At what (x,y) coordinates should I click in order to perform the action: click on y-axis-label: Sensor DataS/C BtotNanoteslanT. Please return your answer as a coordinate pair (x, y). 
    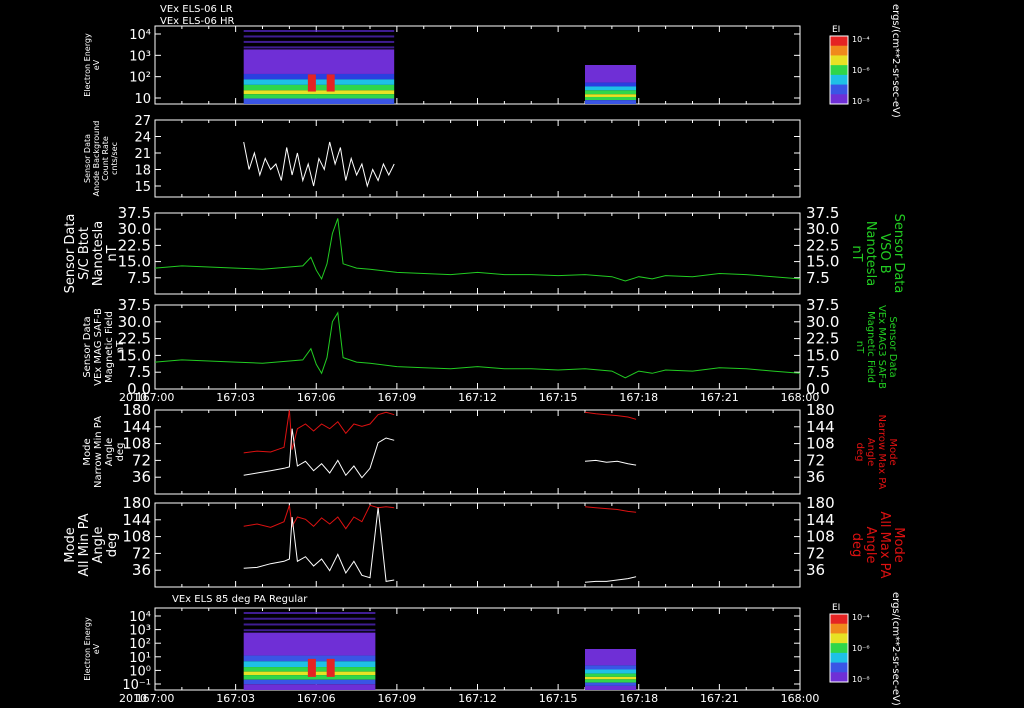
    Looking at the image, I should click on (91, 254).